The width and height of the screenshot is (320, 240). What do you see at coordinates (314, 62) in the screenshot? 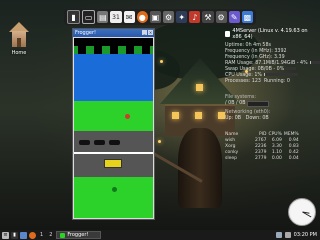
I see `ram-bar` at bounding box center [314, 62].